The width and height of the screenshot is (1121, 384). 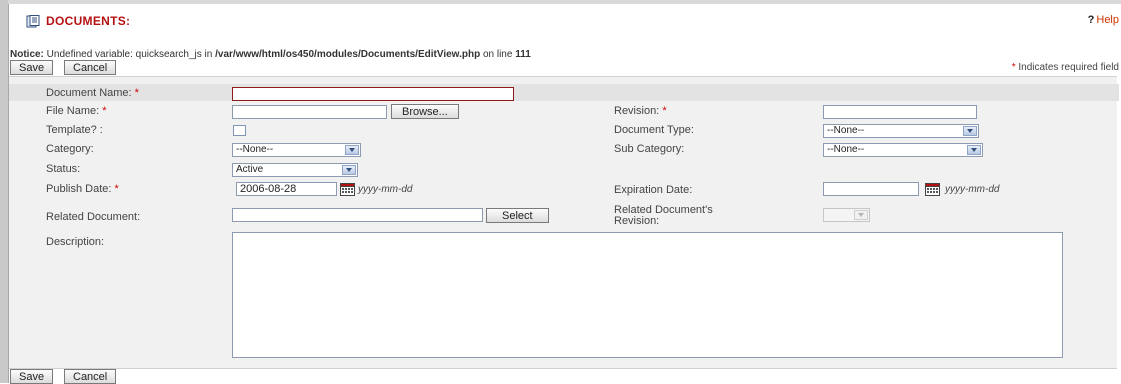 What do you see at coordinates (32, 376) in the screenshot?
I see `save-button-bottom: Save` at bounding box center [32, 376].